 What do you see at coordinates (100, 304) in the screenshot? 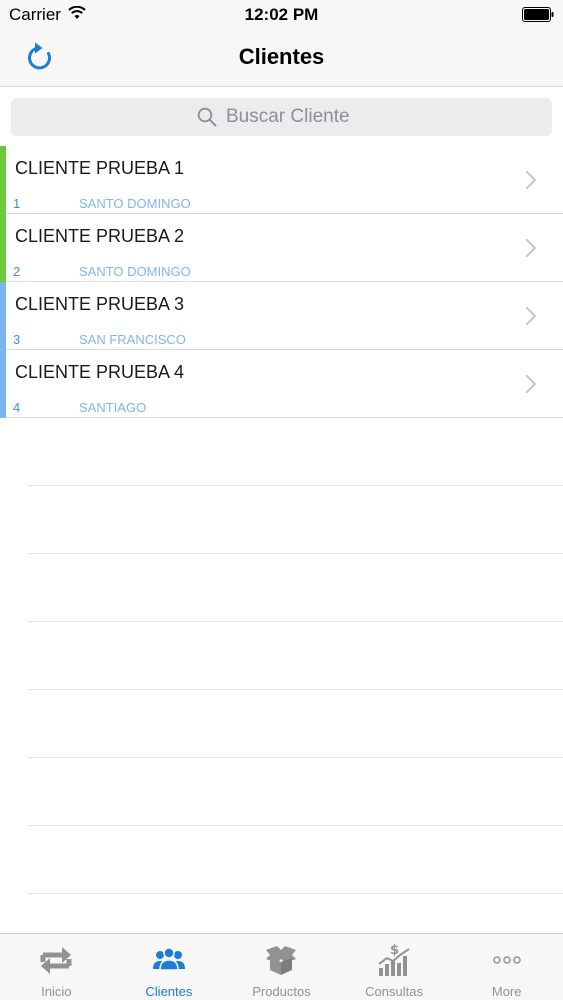
I see `client-name: CLIENTE PRUEBA 3` at bounding box center [100, 304].